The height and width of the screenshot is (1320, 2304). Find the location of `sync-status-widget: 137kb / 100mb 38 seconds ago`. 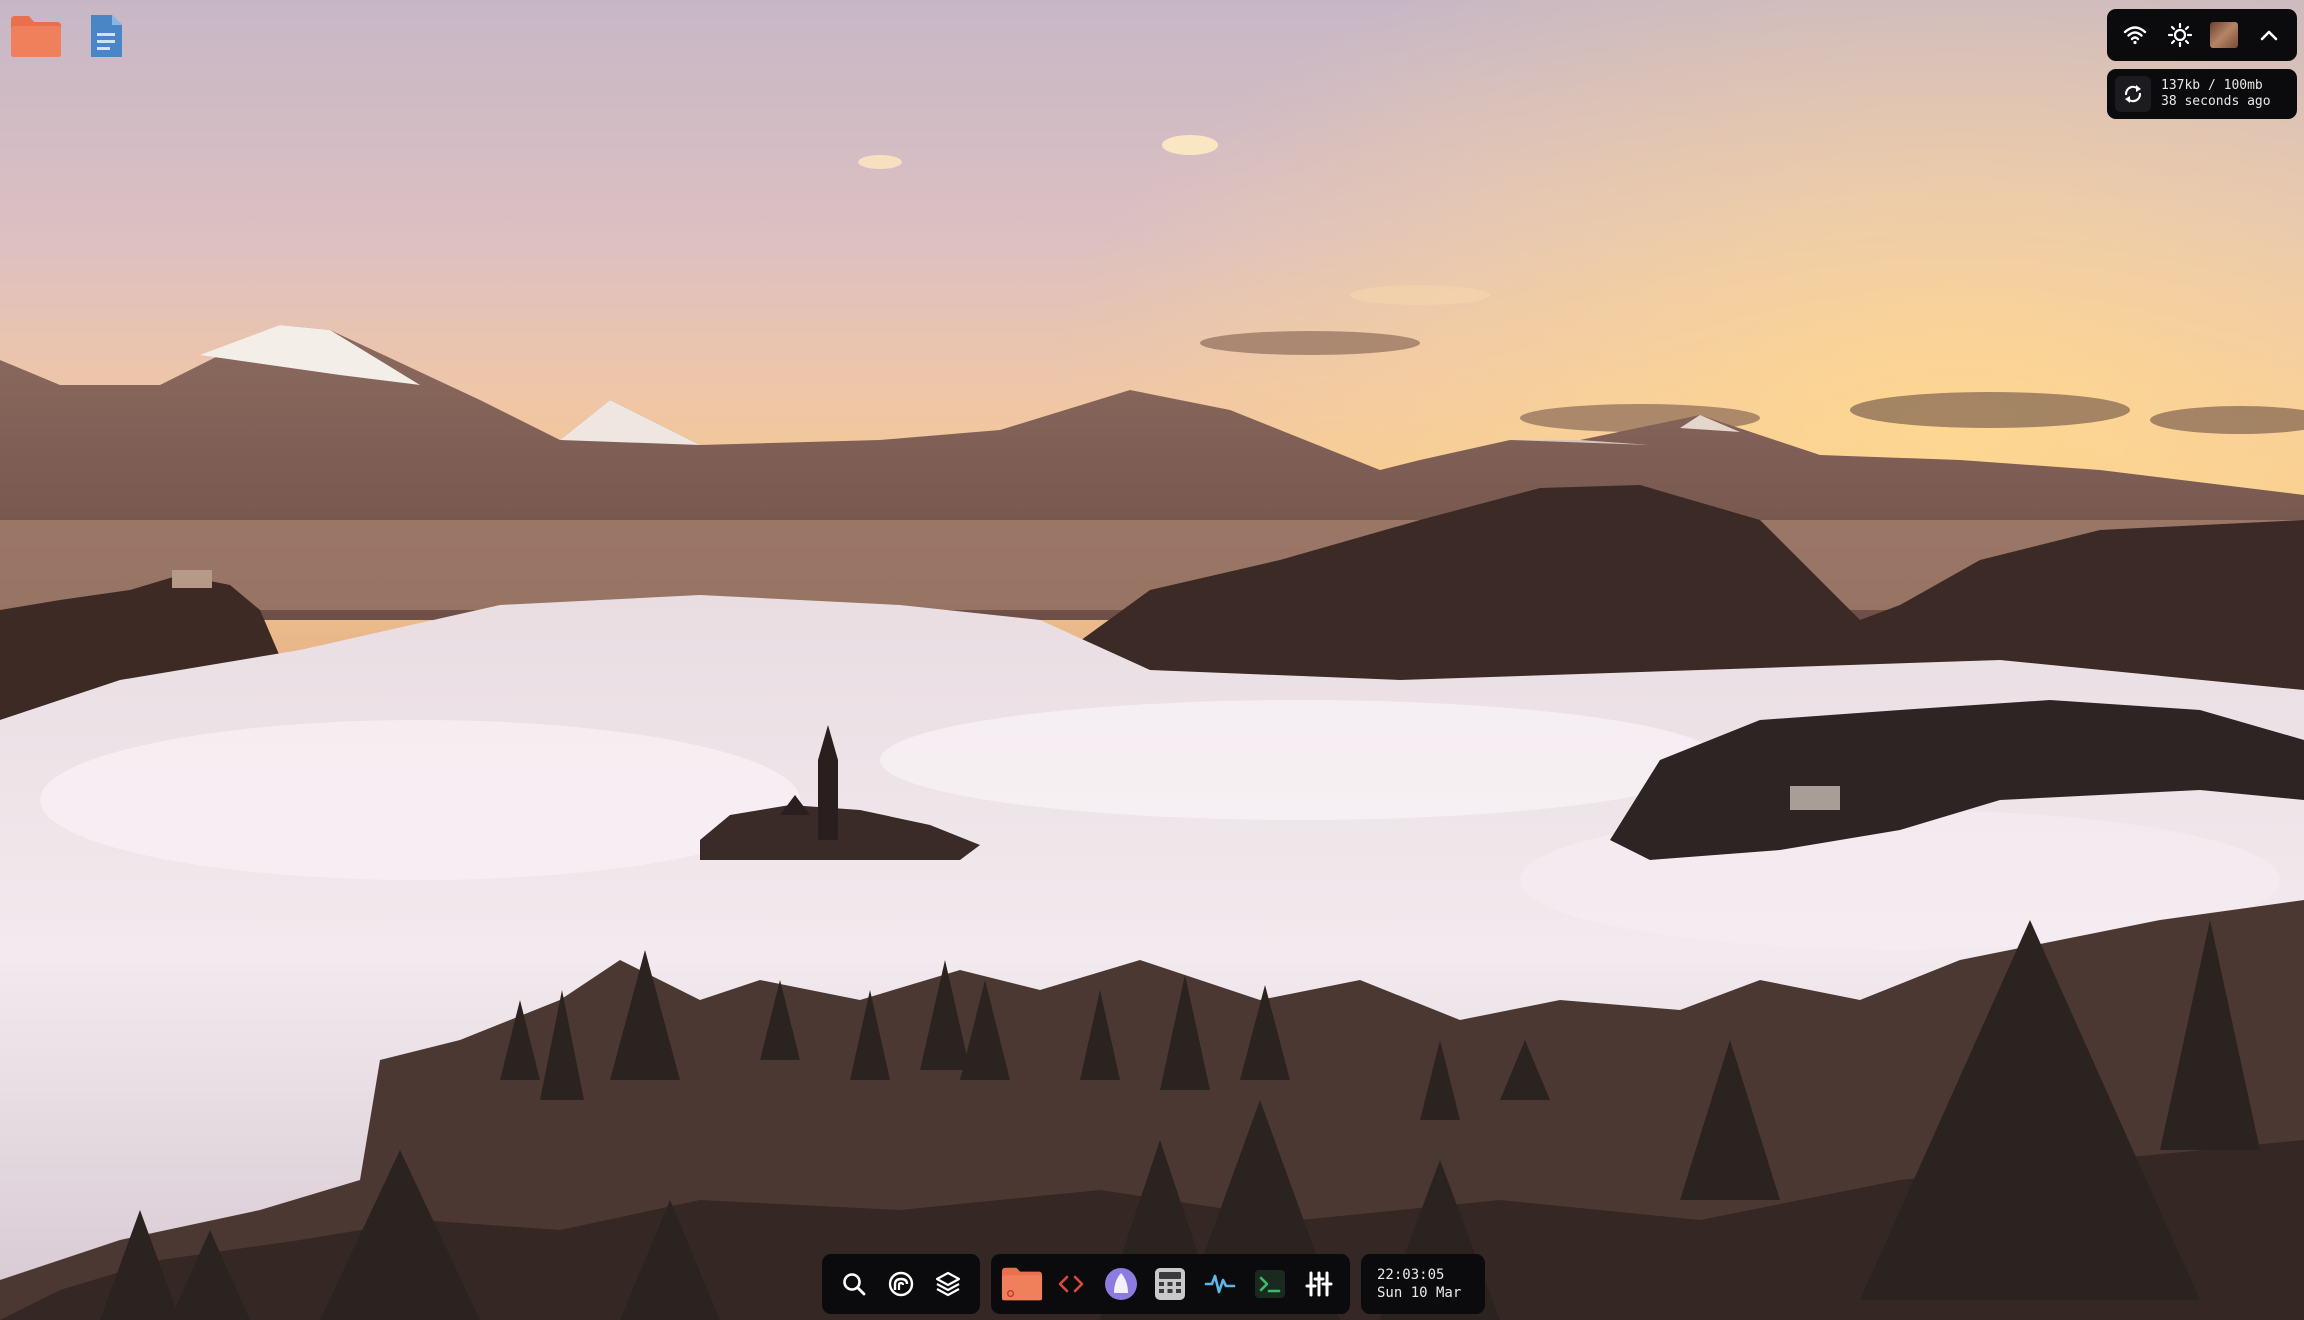

sync-status-widget: 137kb / 100mb 38 seconds ago is located at coordinates (2202, 94).